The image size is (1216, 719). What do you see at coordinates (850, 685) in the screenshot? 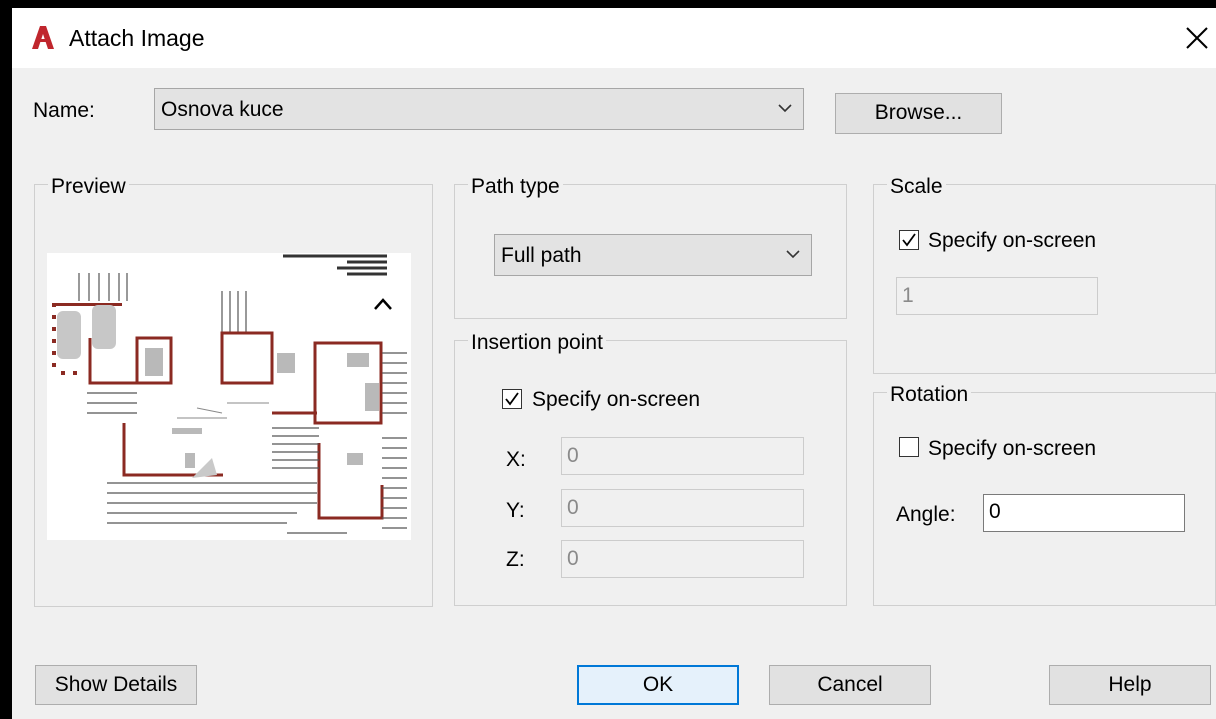
I see `cancel-button: Cancel` at bounding box center [850, 685].